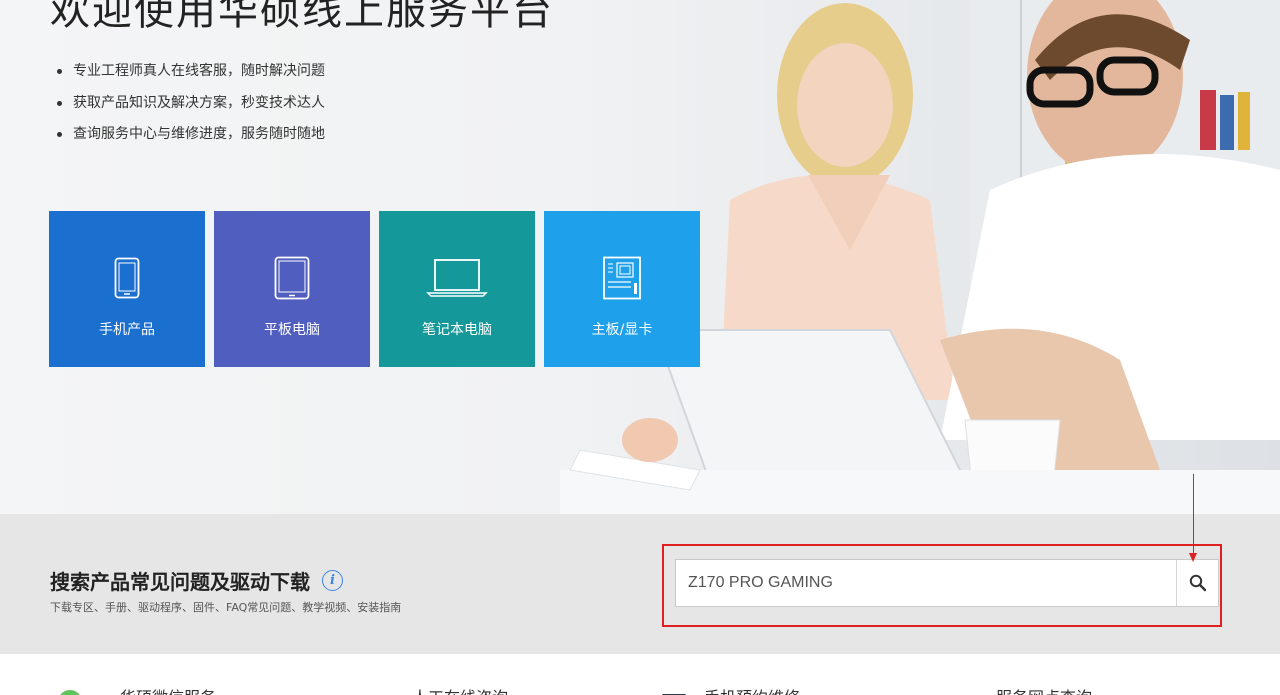  I want to click on service-link: 人工在线咨询, so click(460, 689).